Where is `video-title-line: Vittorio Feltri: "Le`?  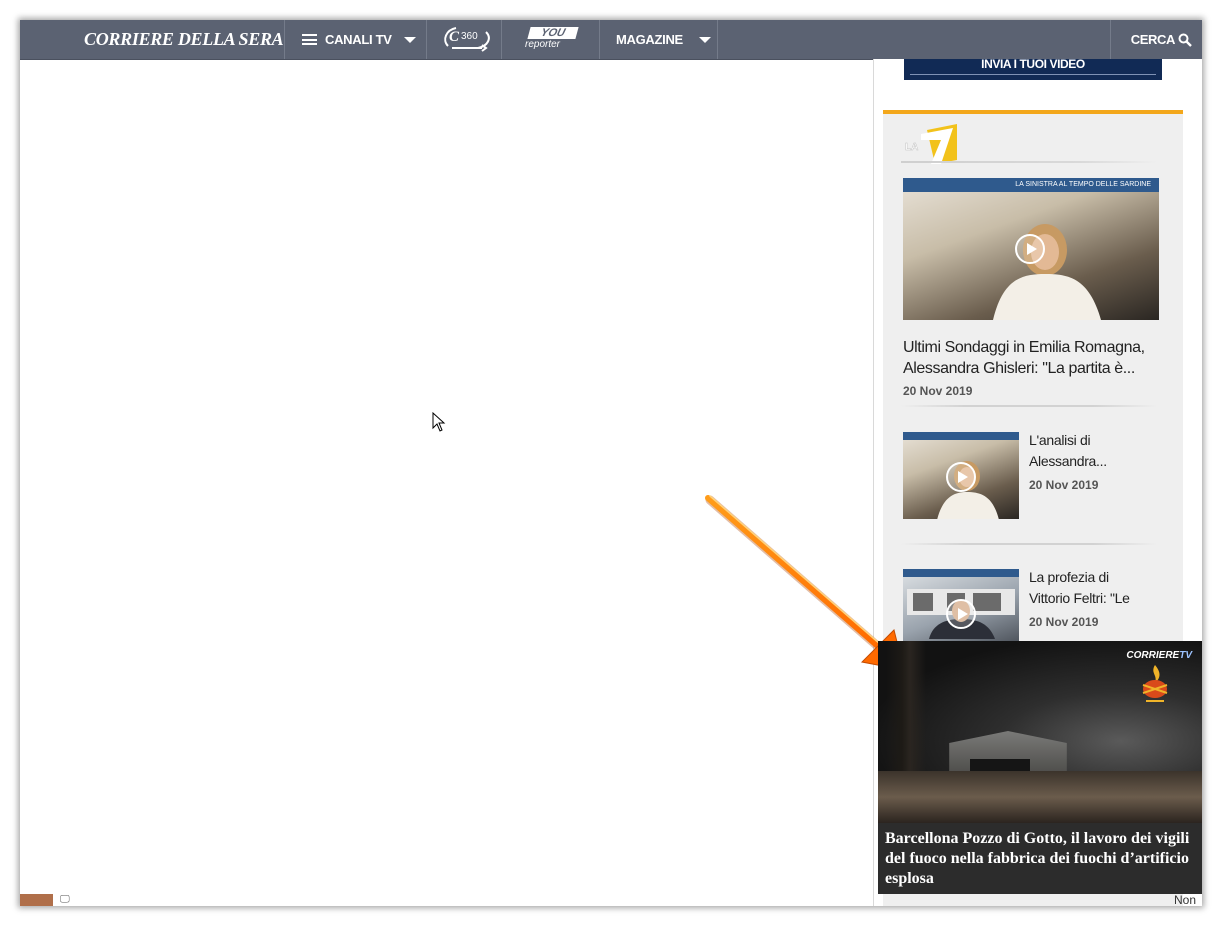 video-title-line: Vittorio Feltri: "Le is located at coordinates (1079, 598).